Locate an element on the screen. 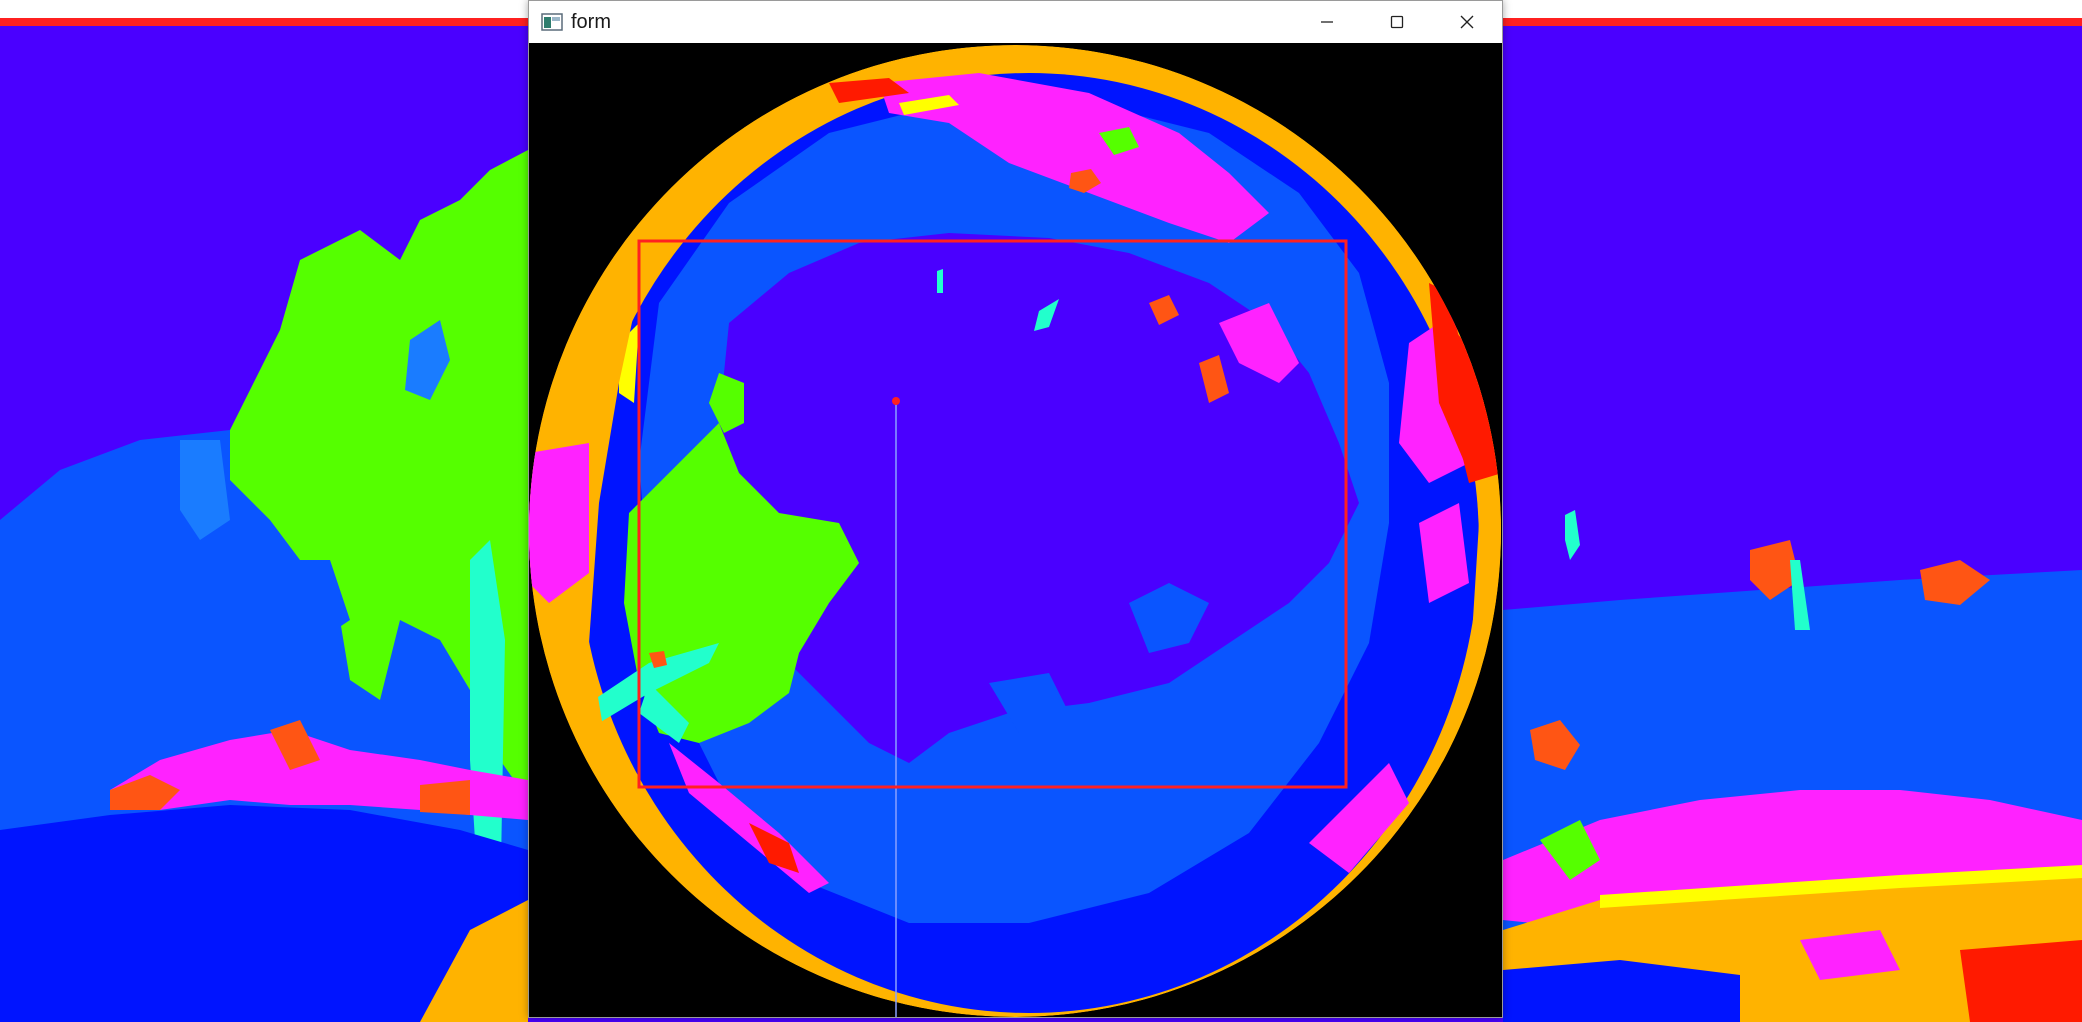 The height and width of the screenshot is (1022, 2082). title-bar: form is located at coordinates (1015, 22).